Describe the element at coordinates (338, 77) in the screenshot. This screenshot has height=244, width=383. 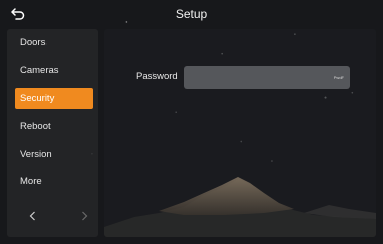
I see `password-value: PwdF` at that location.